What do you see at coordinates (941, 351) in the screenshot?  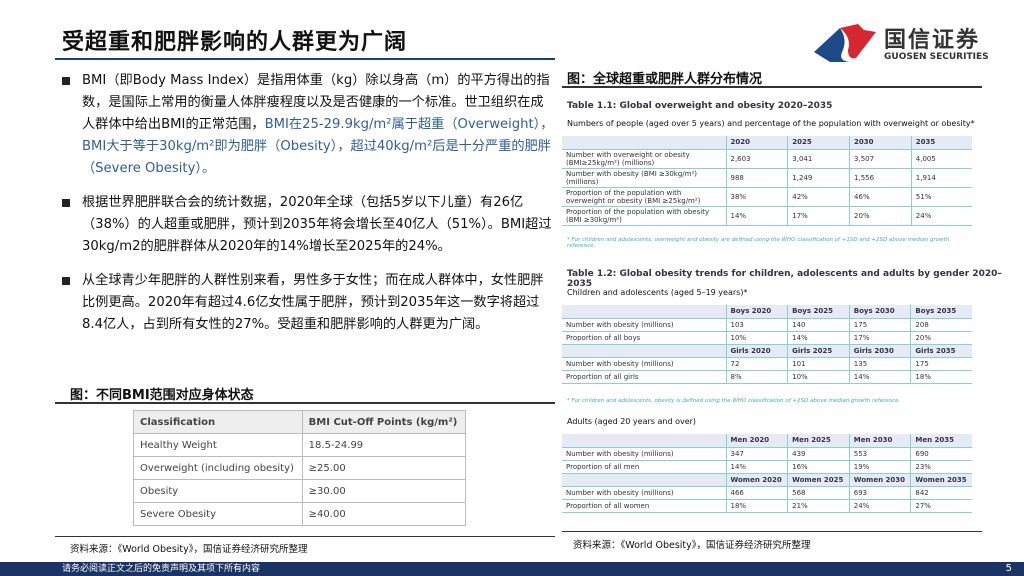 I see `table-cell: Girls 2035` at bounding box center [941, 351].